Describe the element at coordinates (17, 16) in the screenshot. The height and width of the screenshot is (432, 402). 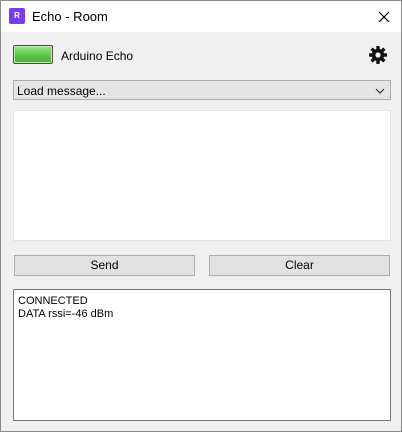
I see `app-icon: R` at that location.